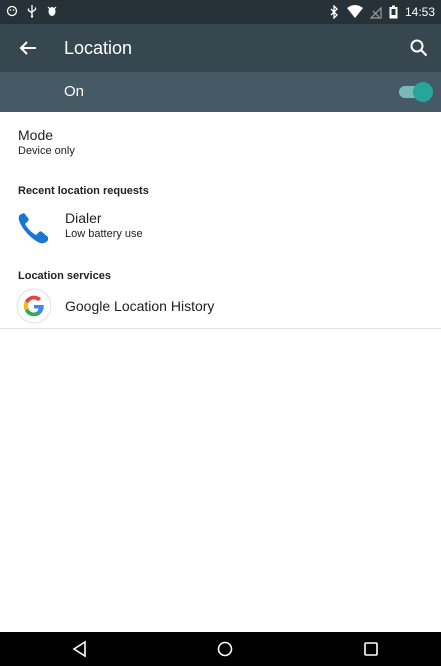  Describe the element at coordinates (12, 11) in the screenshot. I see `android-icon` at that location.